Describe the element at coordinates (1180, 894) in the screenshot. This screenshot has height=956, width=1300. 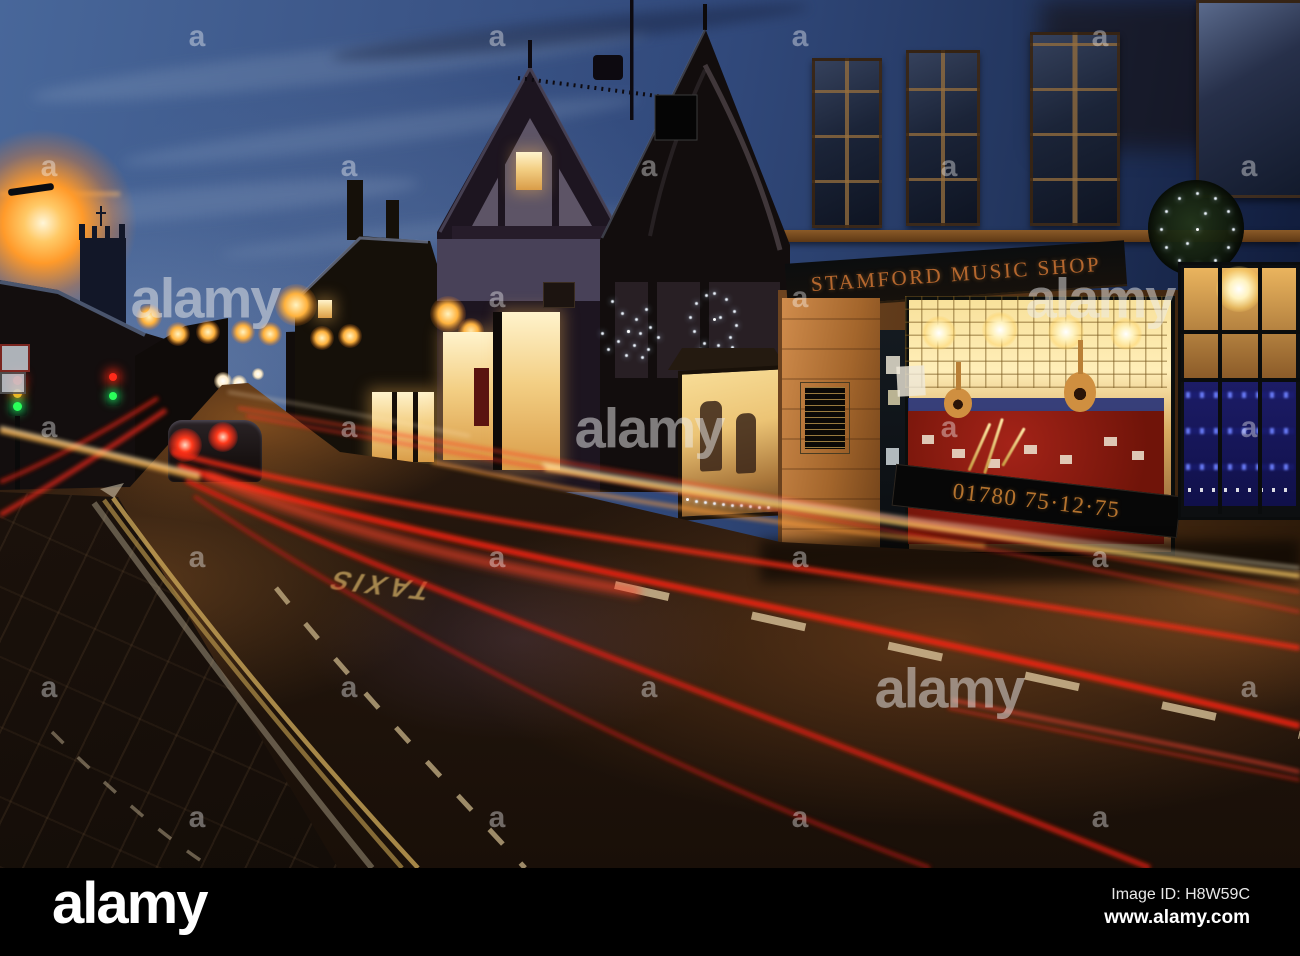
I see `image-id-text: Image ID: H8W59C` at that location.